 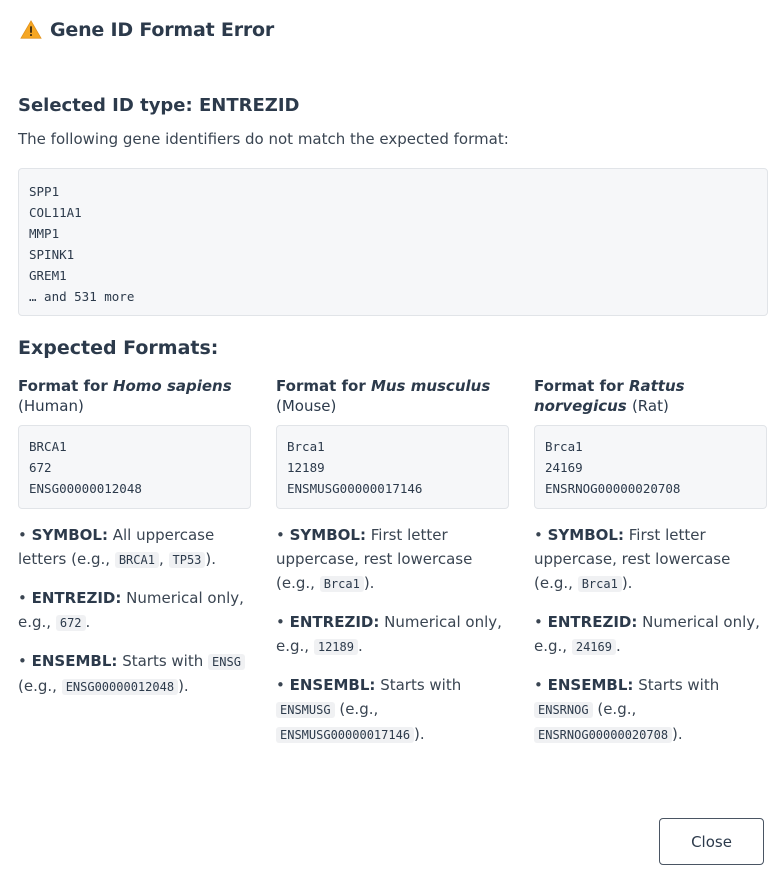 What do you see at coordinates (48, 446) in the screenshot?
I see `example-symbol: BRCA1` at bounding box center [48, 446].